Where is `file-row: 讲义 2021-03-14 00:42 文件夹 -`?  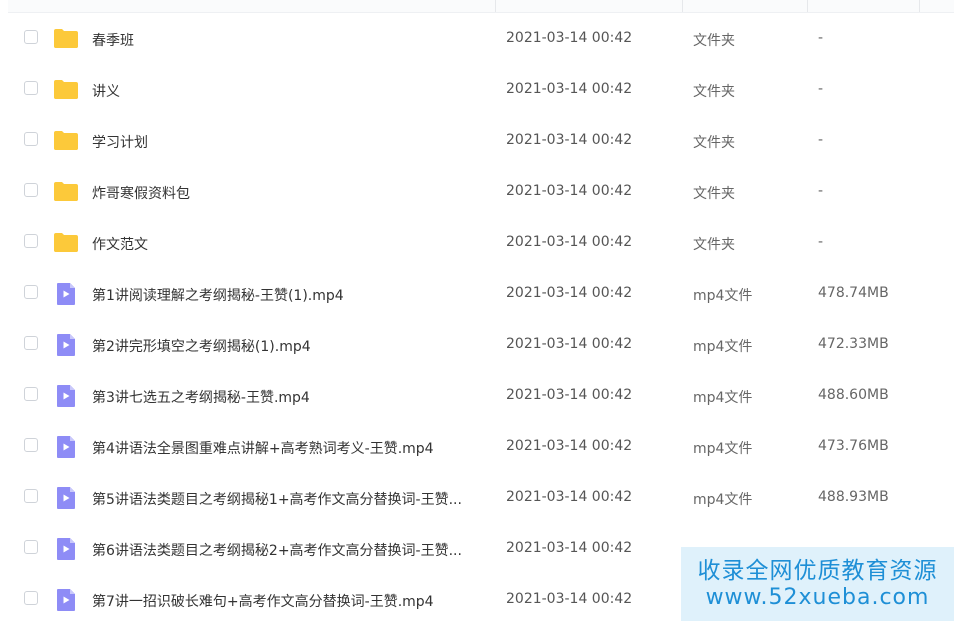
file-row: 讲义 2021-03-14 00:42 文件夹 - is located at coordinates (481, 90).